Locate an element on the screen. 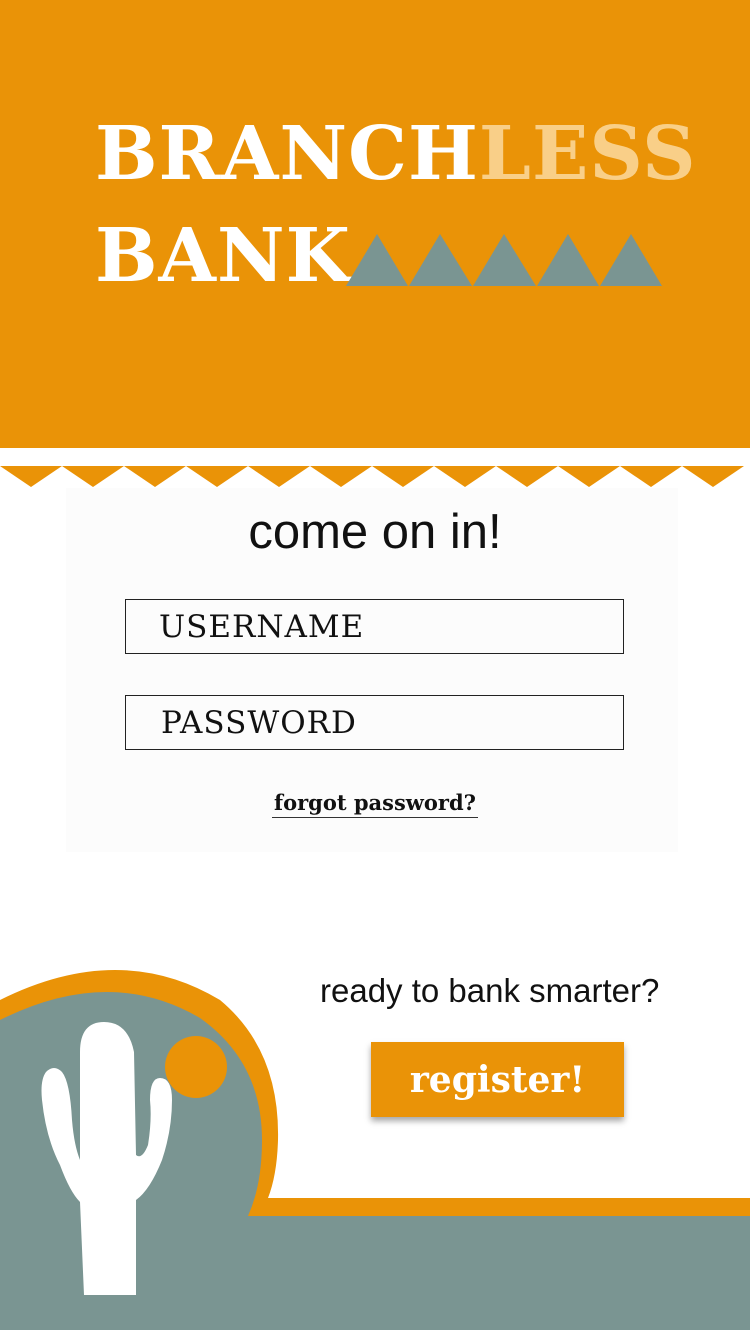 This screenshot has width=750, height=1330. logo-line-1: BRANCHLESS is located at coordinates (396, 154).